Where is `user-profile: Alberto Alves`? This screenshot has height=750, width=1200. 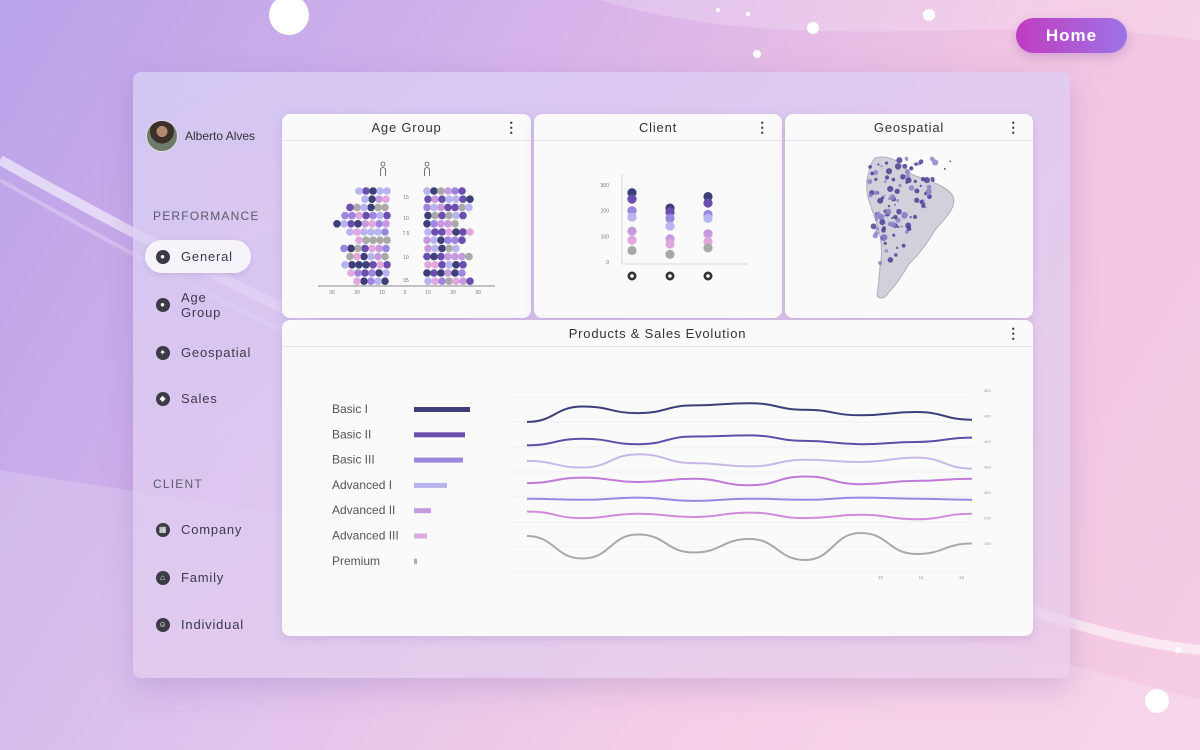
user-profile: Alberto Alves is located at coordinates (200, 136).